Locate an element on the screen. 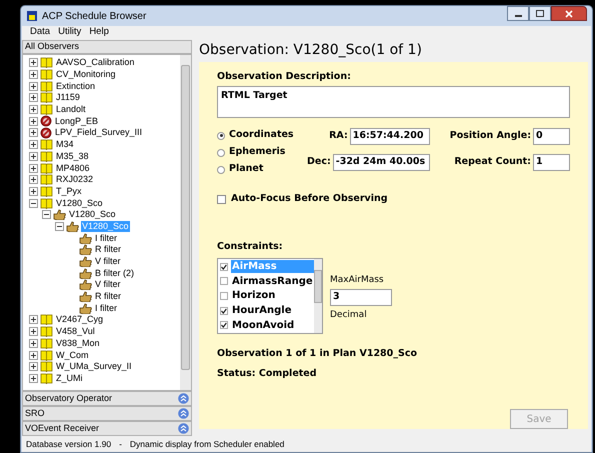 This screenshot has height=453, width=595. list-item: Horizon is located at coordinates (272, 295).